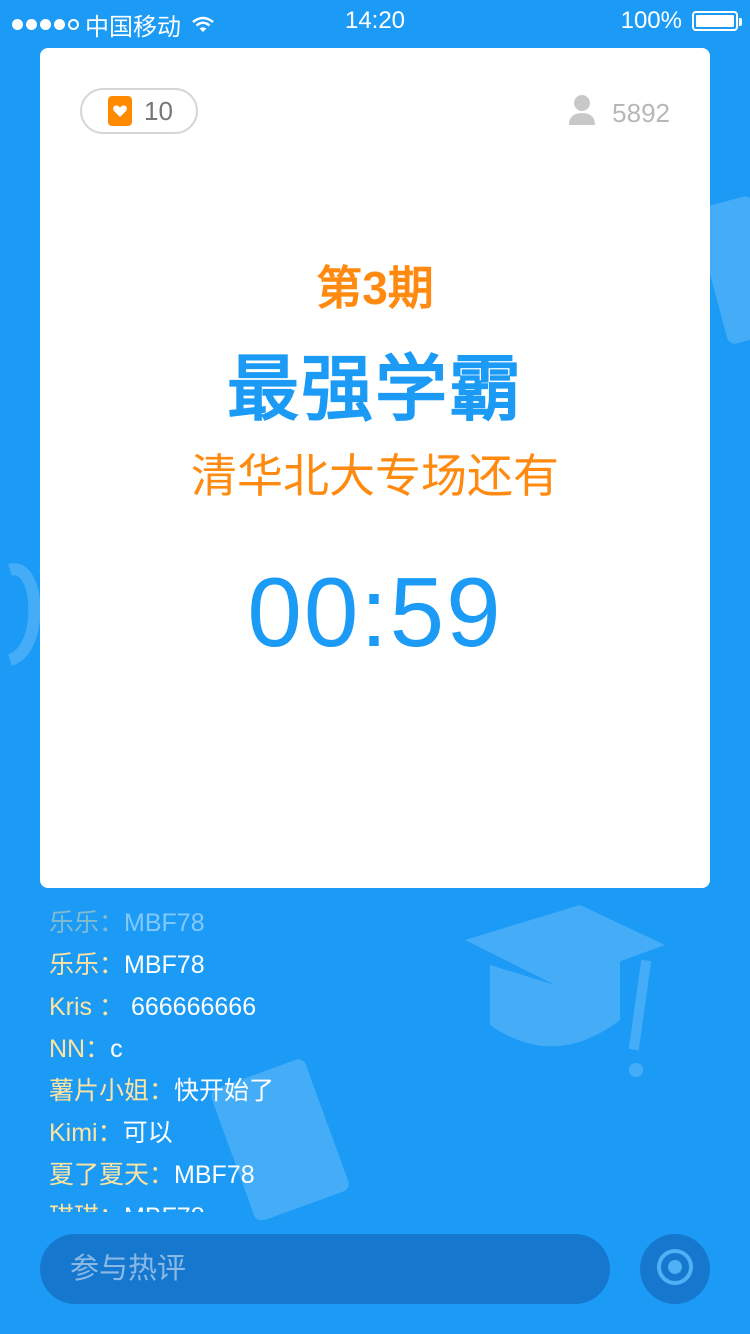  Describe the element at coordinates (325, 1269) in the screenshot. I see `comment-input: 参与热评` at that location.